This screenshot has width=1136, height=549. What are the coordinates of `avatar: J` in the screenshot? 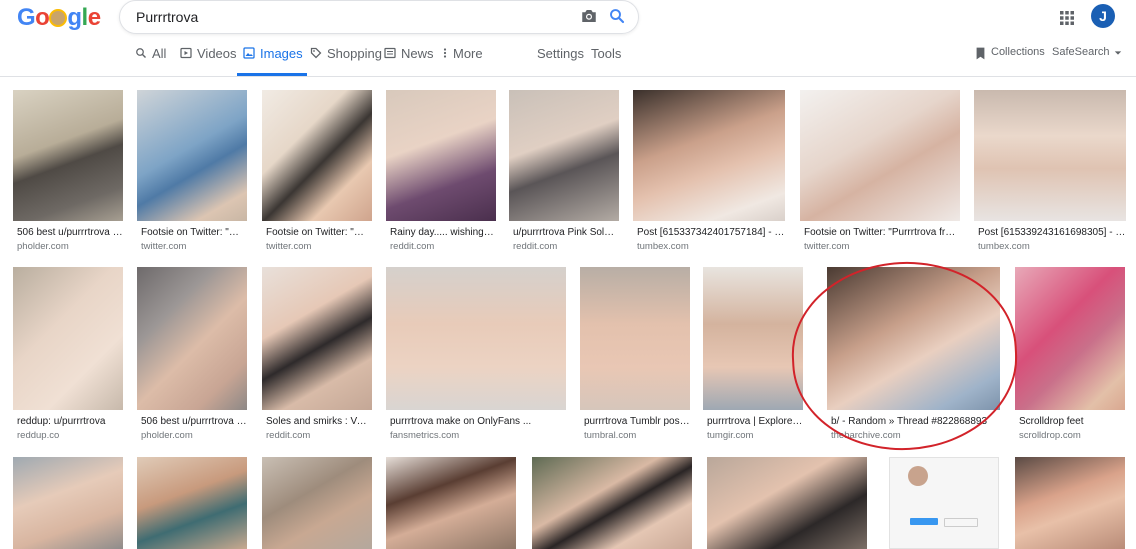 It's located at (1103, 16).